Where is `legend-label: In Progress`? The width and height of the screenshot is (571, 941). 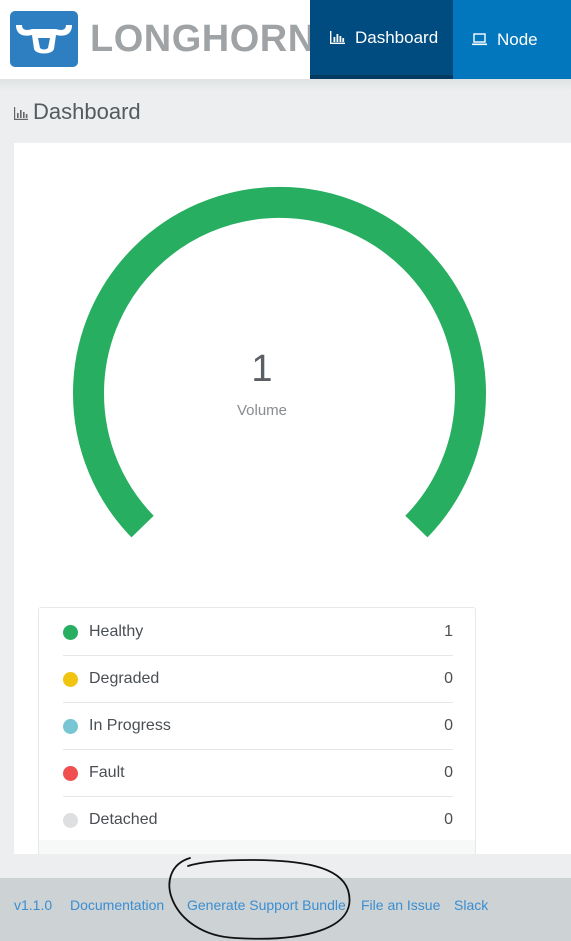 legend-label: In Progress is located at coordinates (130, 725).